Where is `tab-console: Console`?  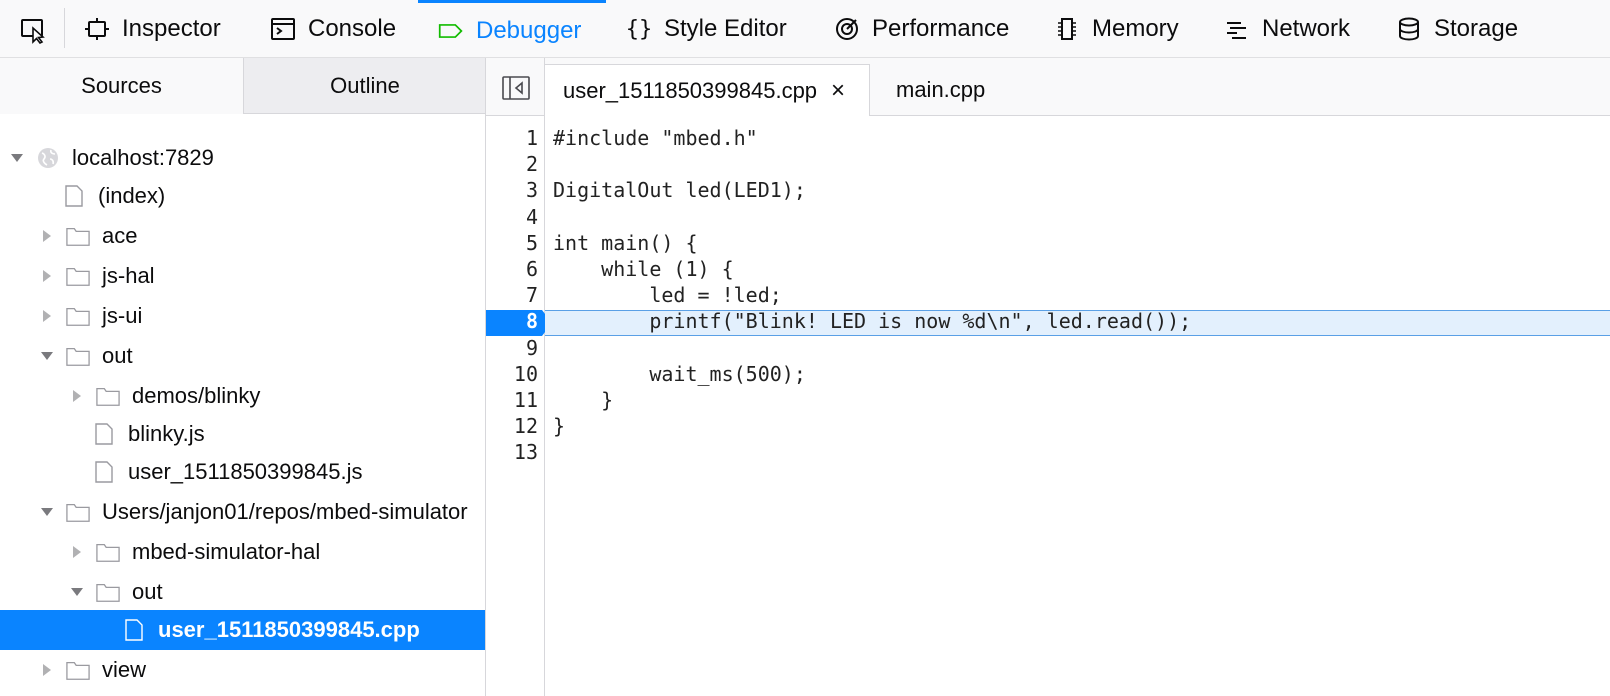 tab-console: Console is located at coordinates (333, 29).